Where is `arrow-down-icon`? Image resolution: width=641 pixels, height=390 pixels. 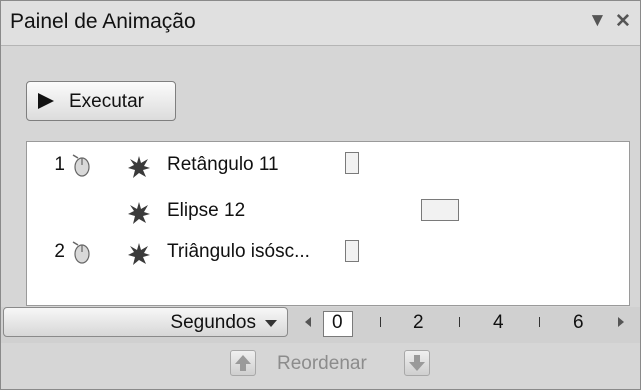
arrow-down-icon is located at coordinates (417, 363).